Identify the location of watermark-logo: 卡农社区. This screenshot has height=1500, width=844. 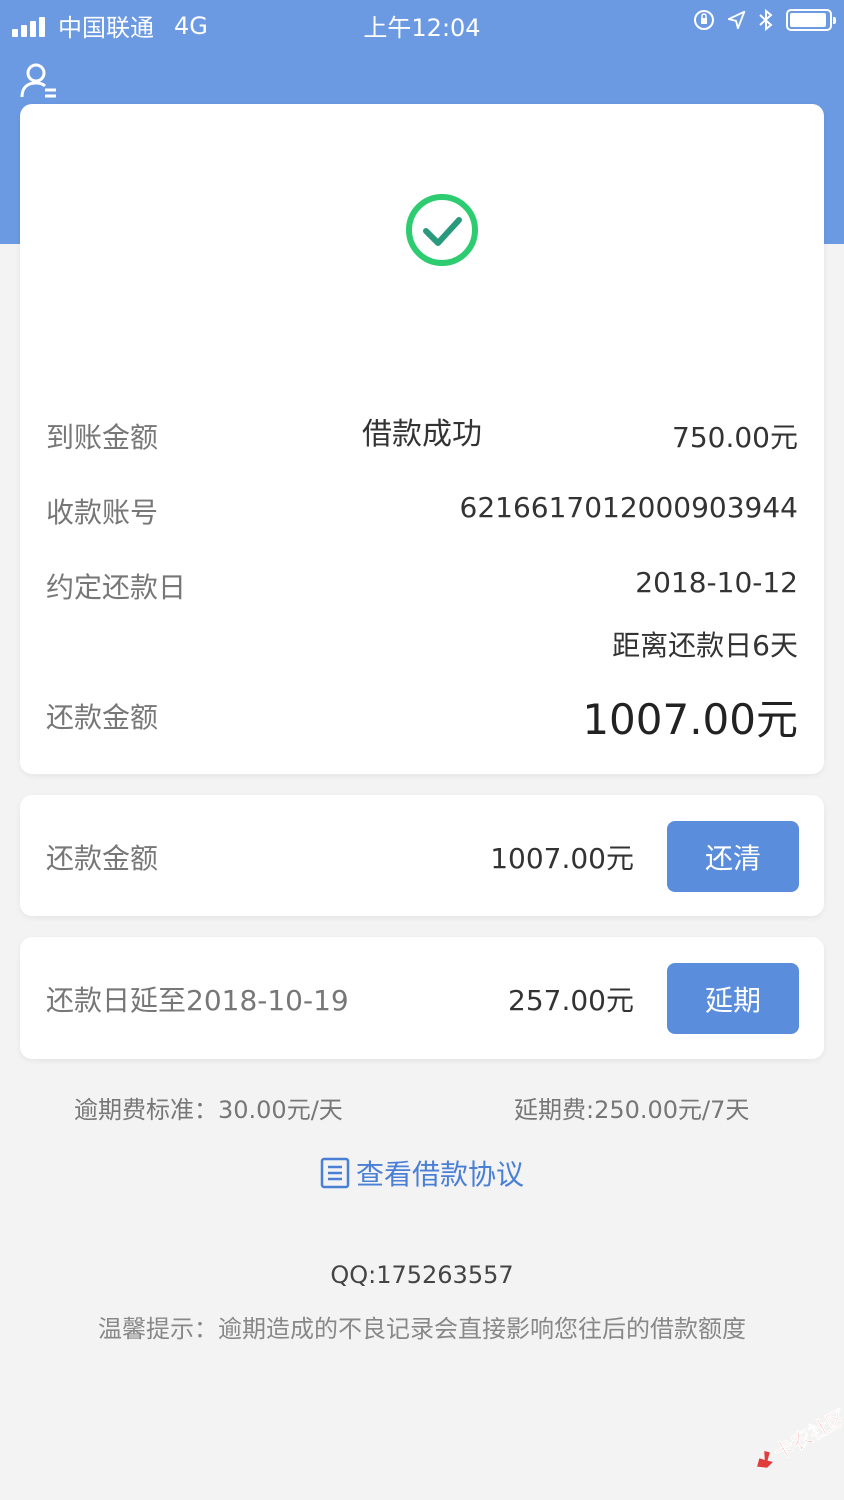
(793, 1441).